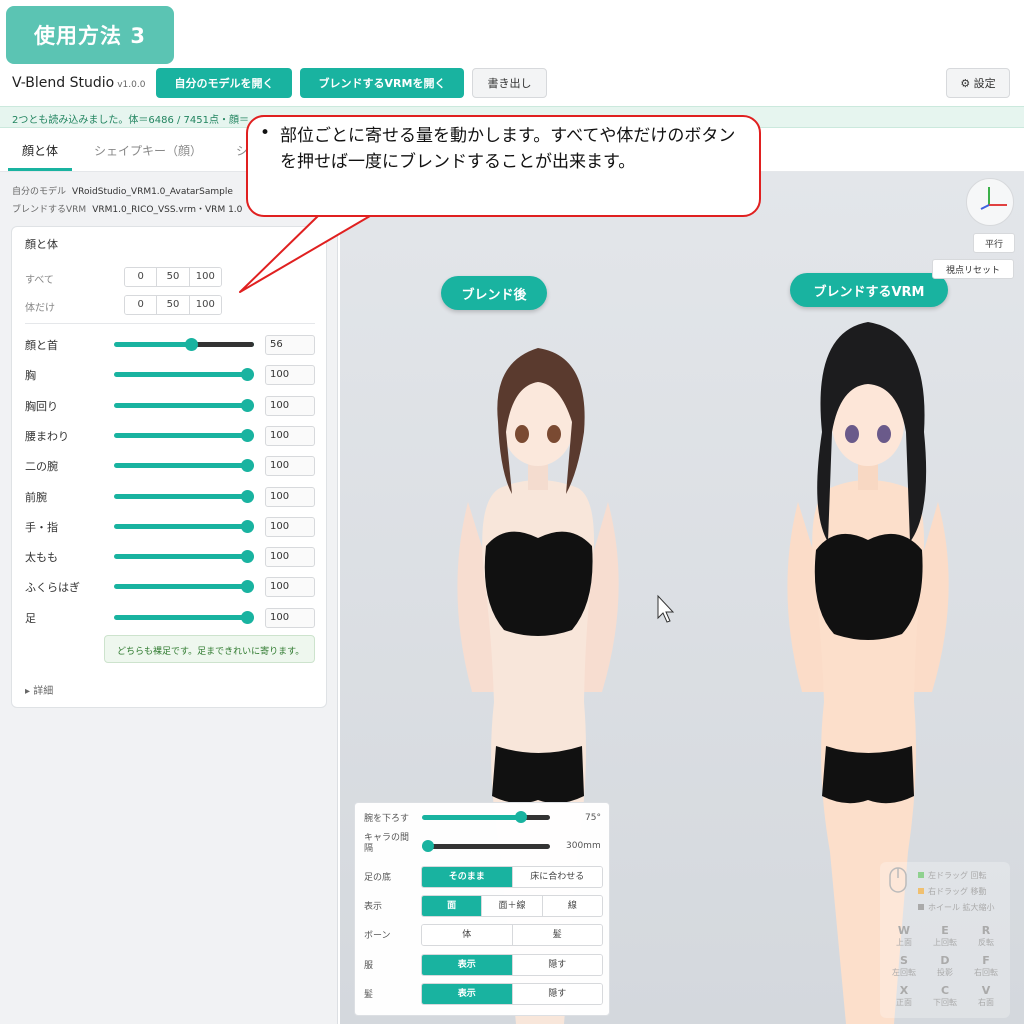 This screenshot has width=1024, height=1024. I want to click on display-face-line-option: 面＋線, so click(512, 906).